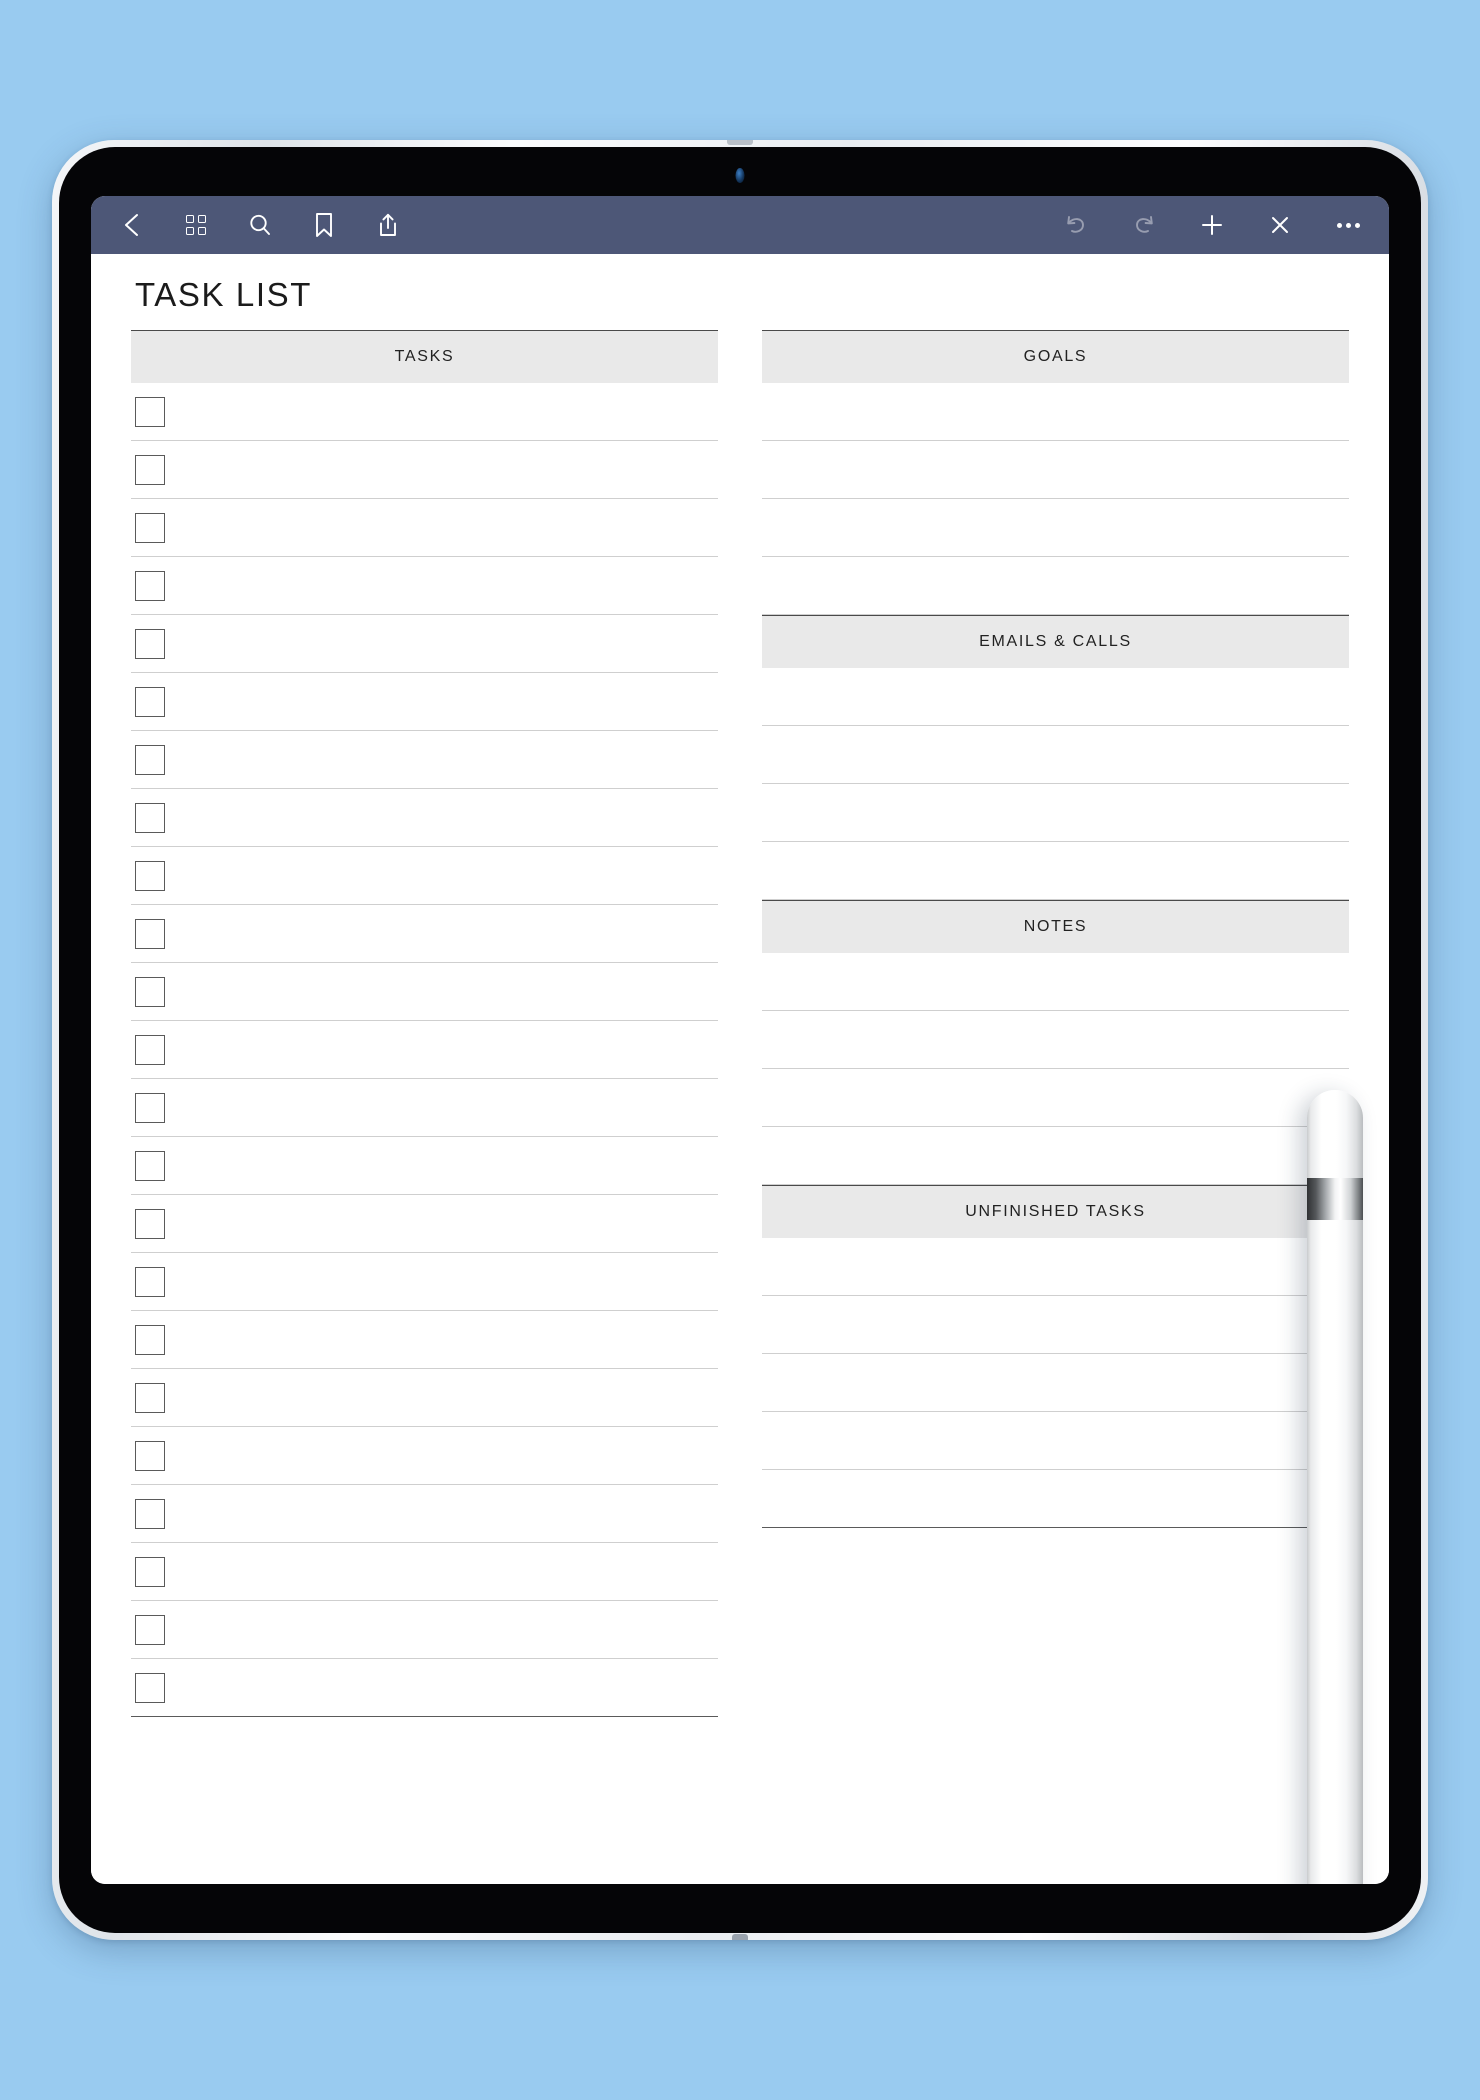 This screenshot has width=1480, height=2100. I want to click on antenna-strip-bottom, so click(740, 1937).